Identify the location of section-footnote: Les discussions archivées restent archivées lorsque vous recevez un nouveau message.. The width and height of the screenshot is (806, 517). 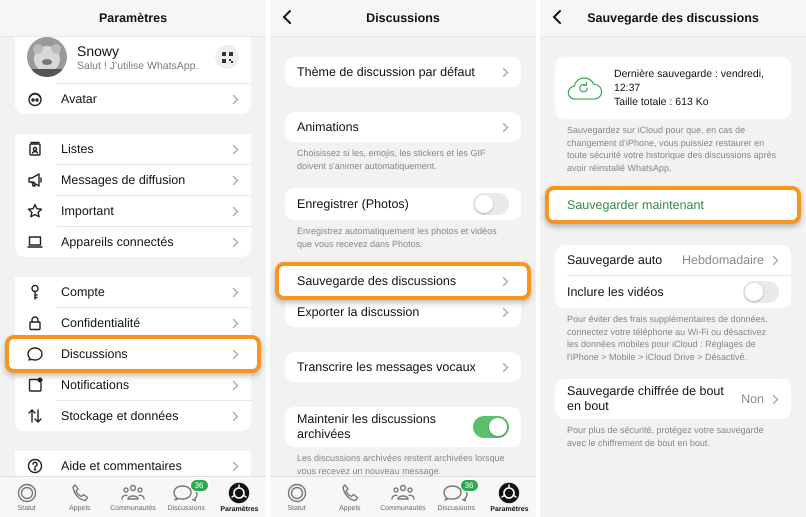
(401, 464).